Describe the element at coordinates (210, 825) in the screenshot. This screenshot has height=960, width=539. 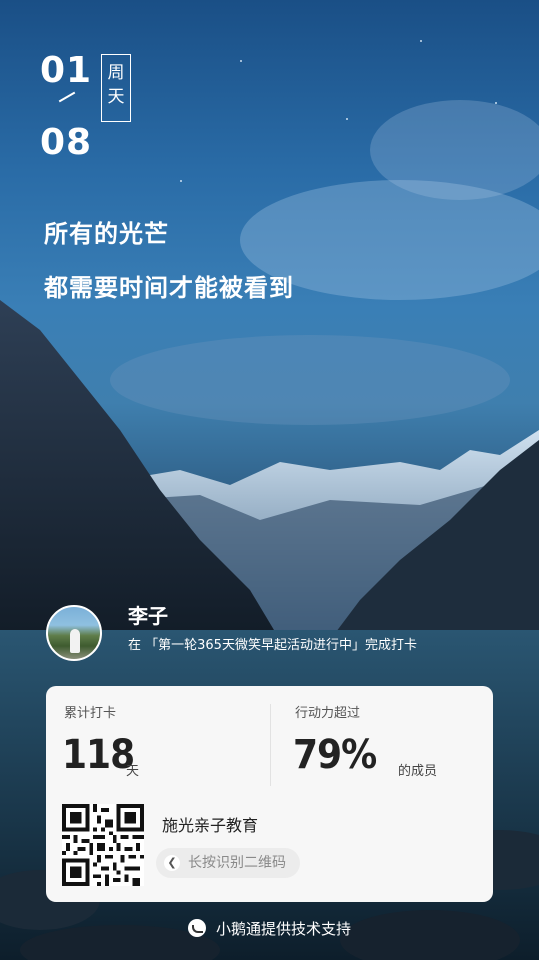
I see `organization-name: 施光亲子教育` at that location.